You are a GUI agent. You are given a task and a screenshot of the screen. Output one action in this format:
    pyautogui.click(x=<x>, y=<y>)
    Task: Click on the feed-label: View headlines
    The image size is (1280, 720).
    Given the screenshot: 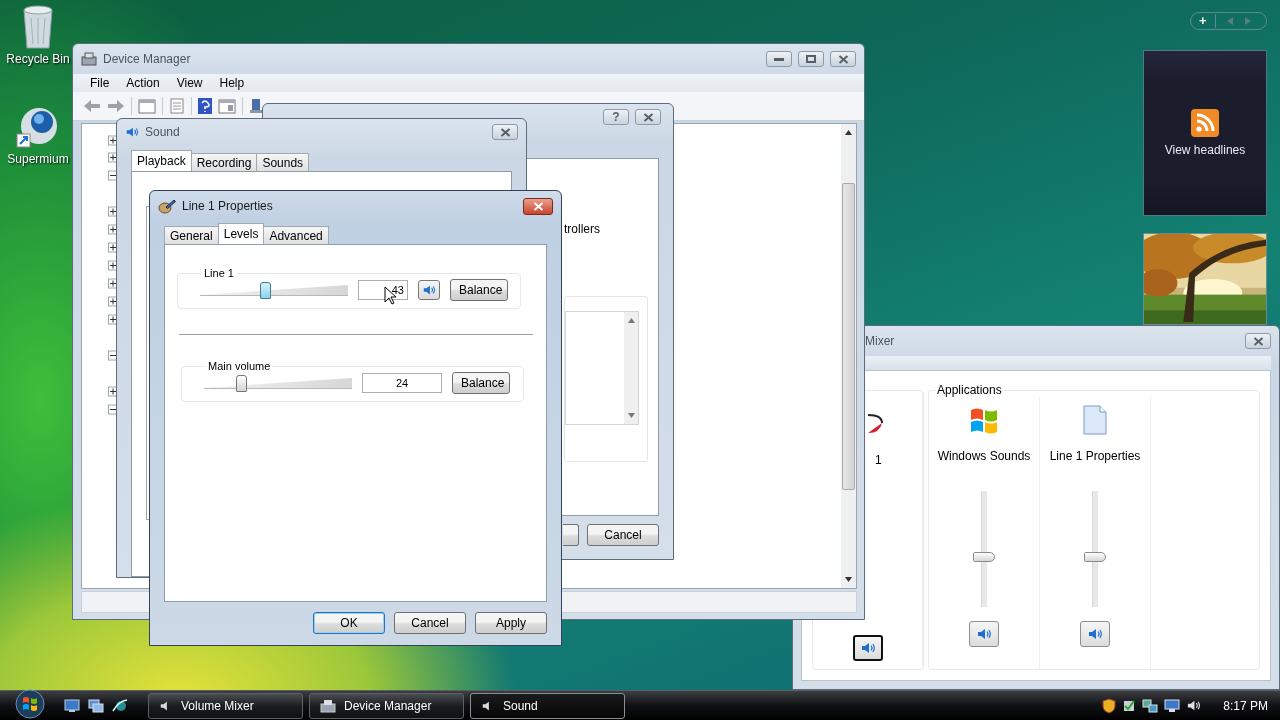 What is the action you would take?
    pyautogui.click(x=1205, y=150)
    